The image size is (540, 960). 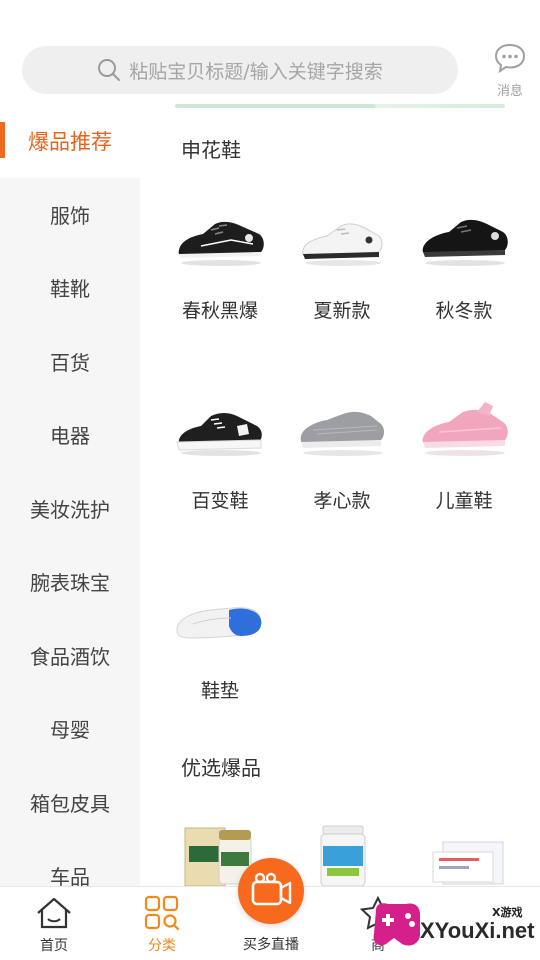 What do you see at coordinates (221, 768) in the screenshot?
I see `section-title-featured: 优选爆品` at bounding box center [221, 768].